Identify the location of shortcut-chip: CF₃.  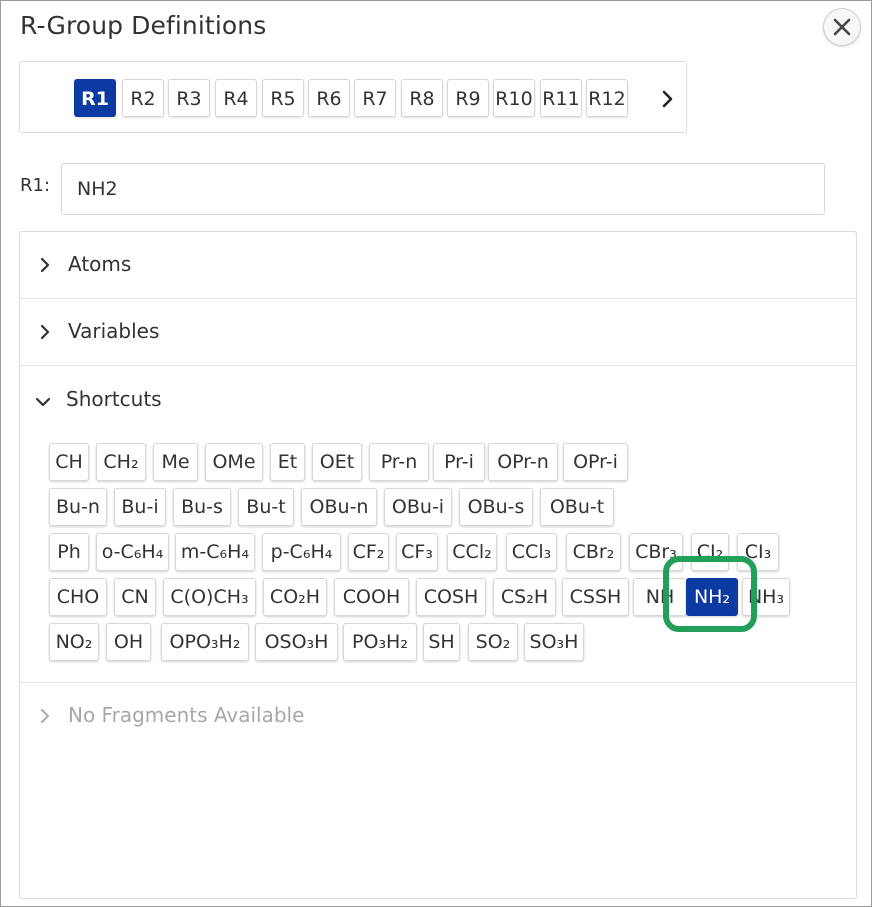
(417, 552).